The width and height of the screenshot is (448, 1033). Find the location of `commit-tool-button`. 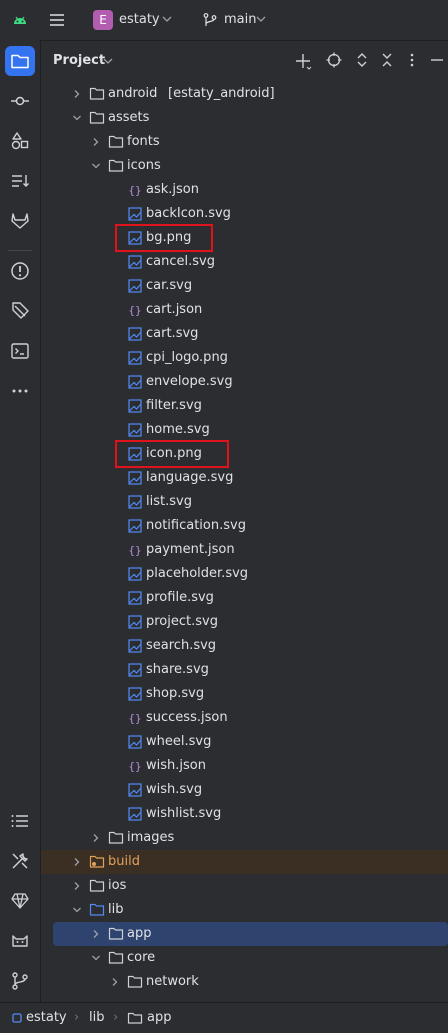

commit-tool-button is located at coordinates (20, 101).